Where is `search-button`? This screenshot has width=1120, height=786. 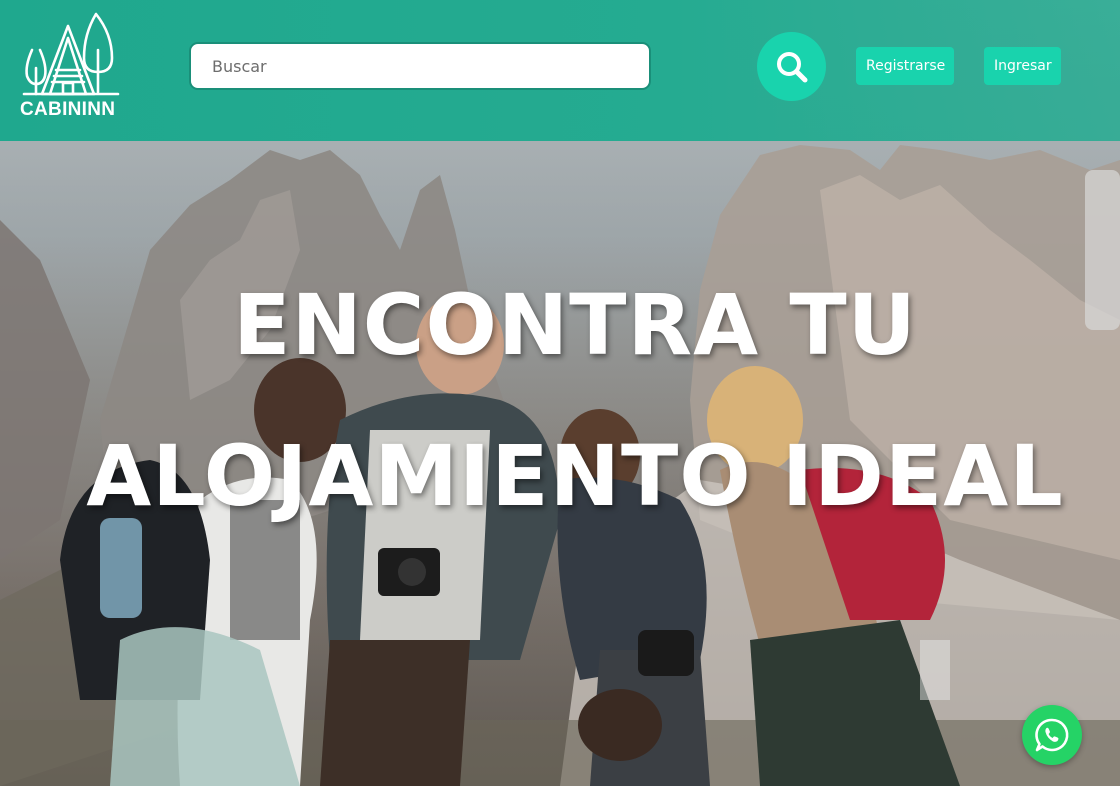
search-button is located at coordinates (791, 66).